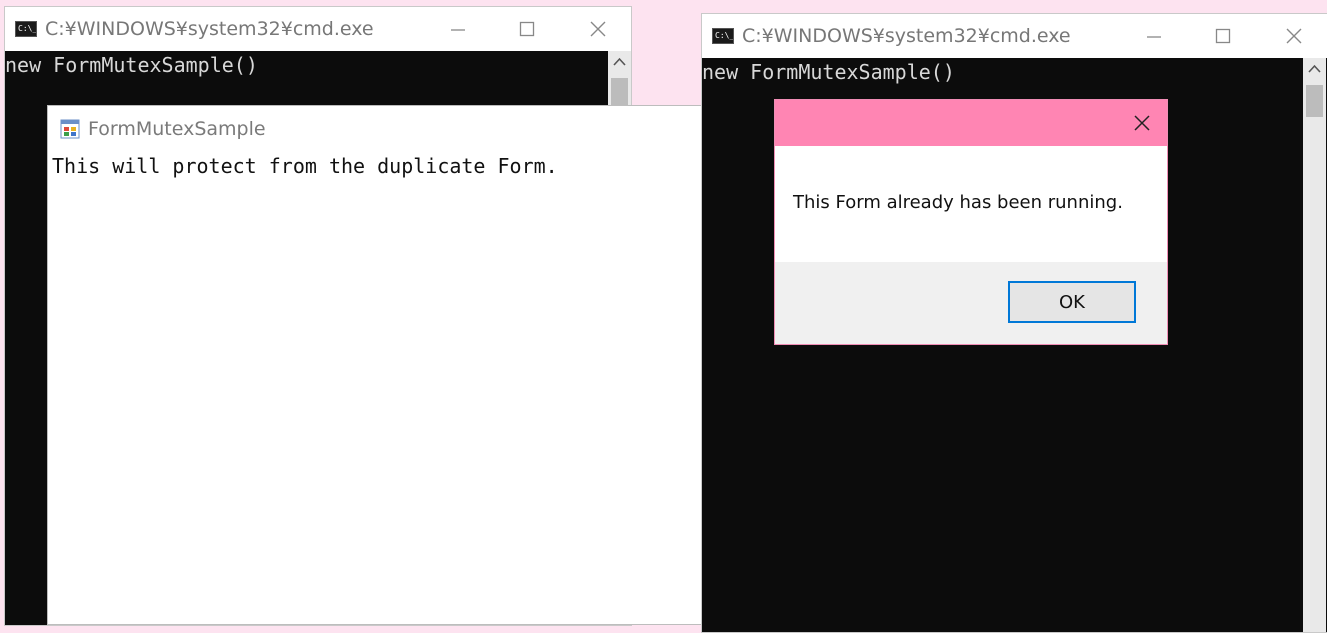 The image size is (1327, 633). I want to click on ok-button: OK, so click(1072, 302).